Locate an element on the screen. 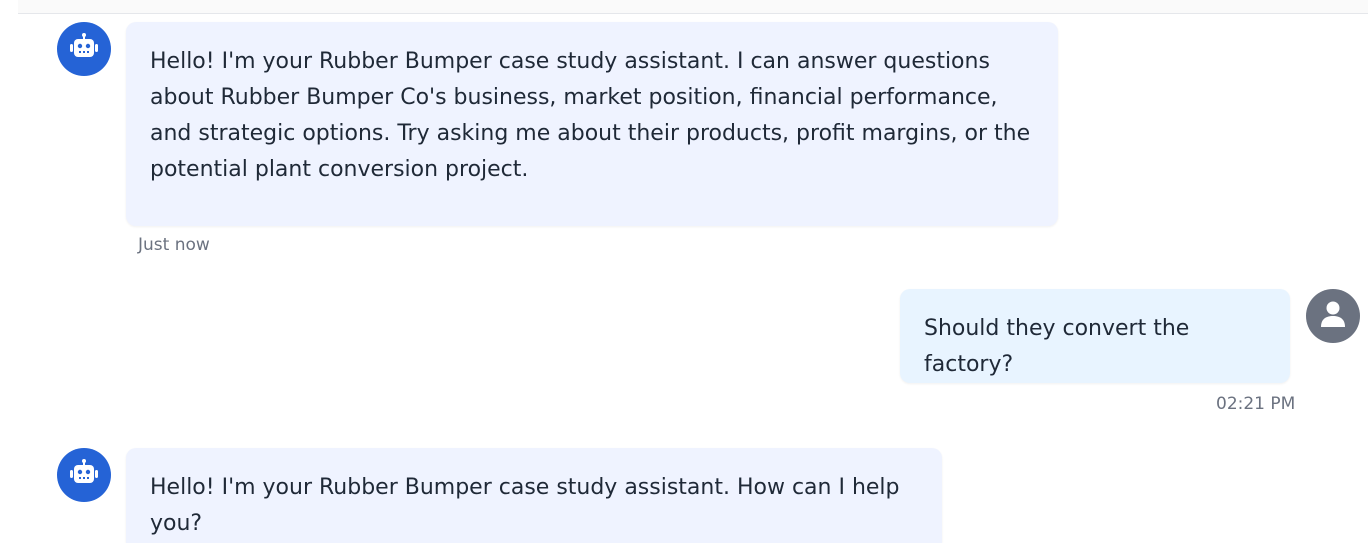  user-icon is located at coordinates (1333, 316).